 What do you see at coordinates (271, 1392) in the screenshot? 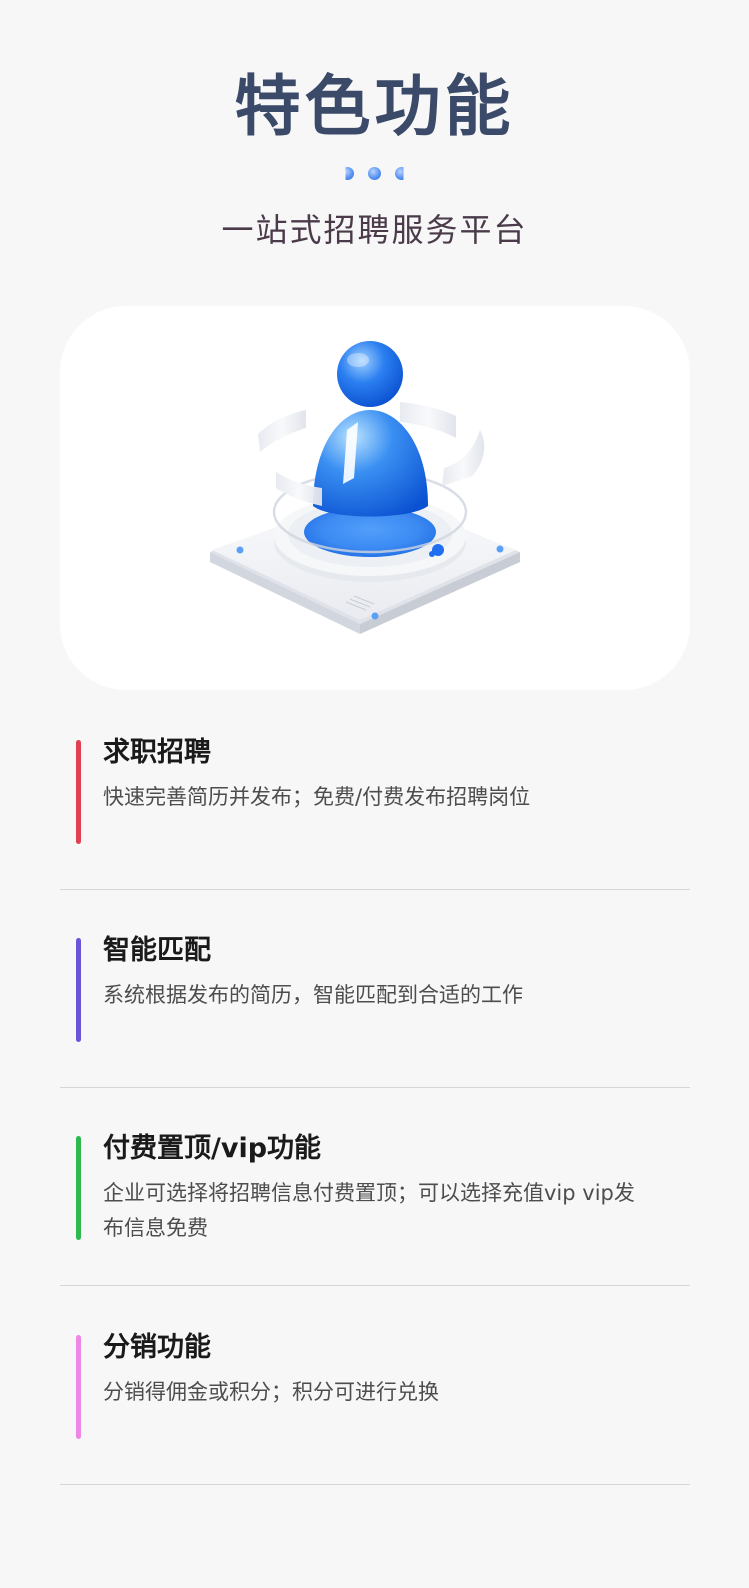
I see `feature-description: 分销得佣金或积分；积分可进行兑换` at bounding box center [271, 1392].